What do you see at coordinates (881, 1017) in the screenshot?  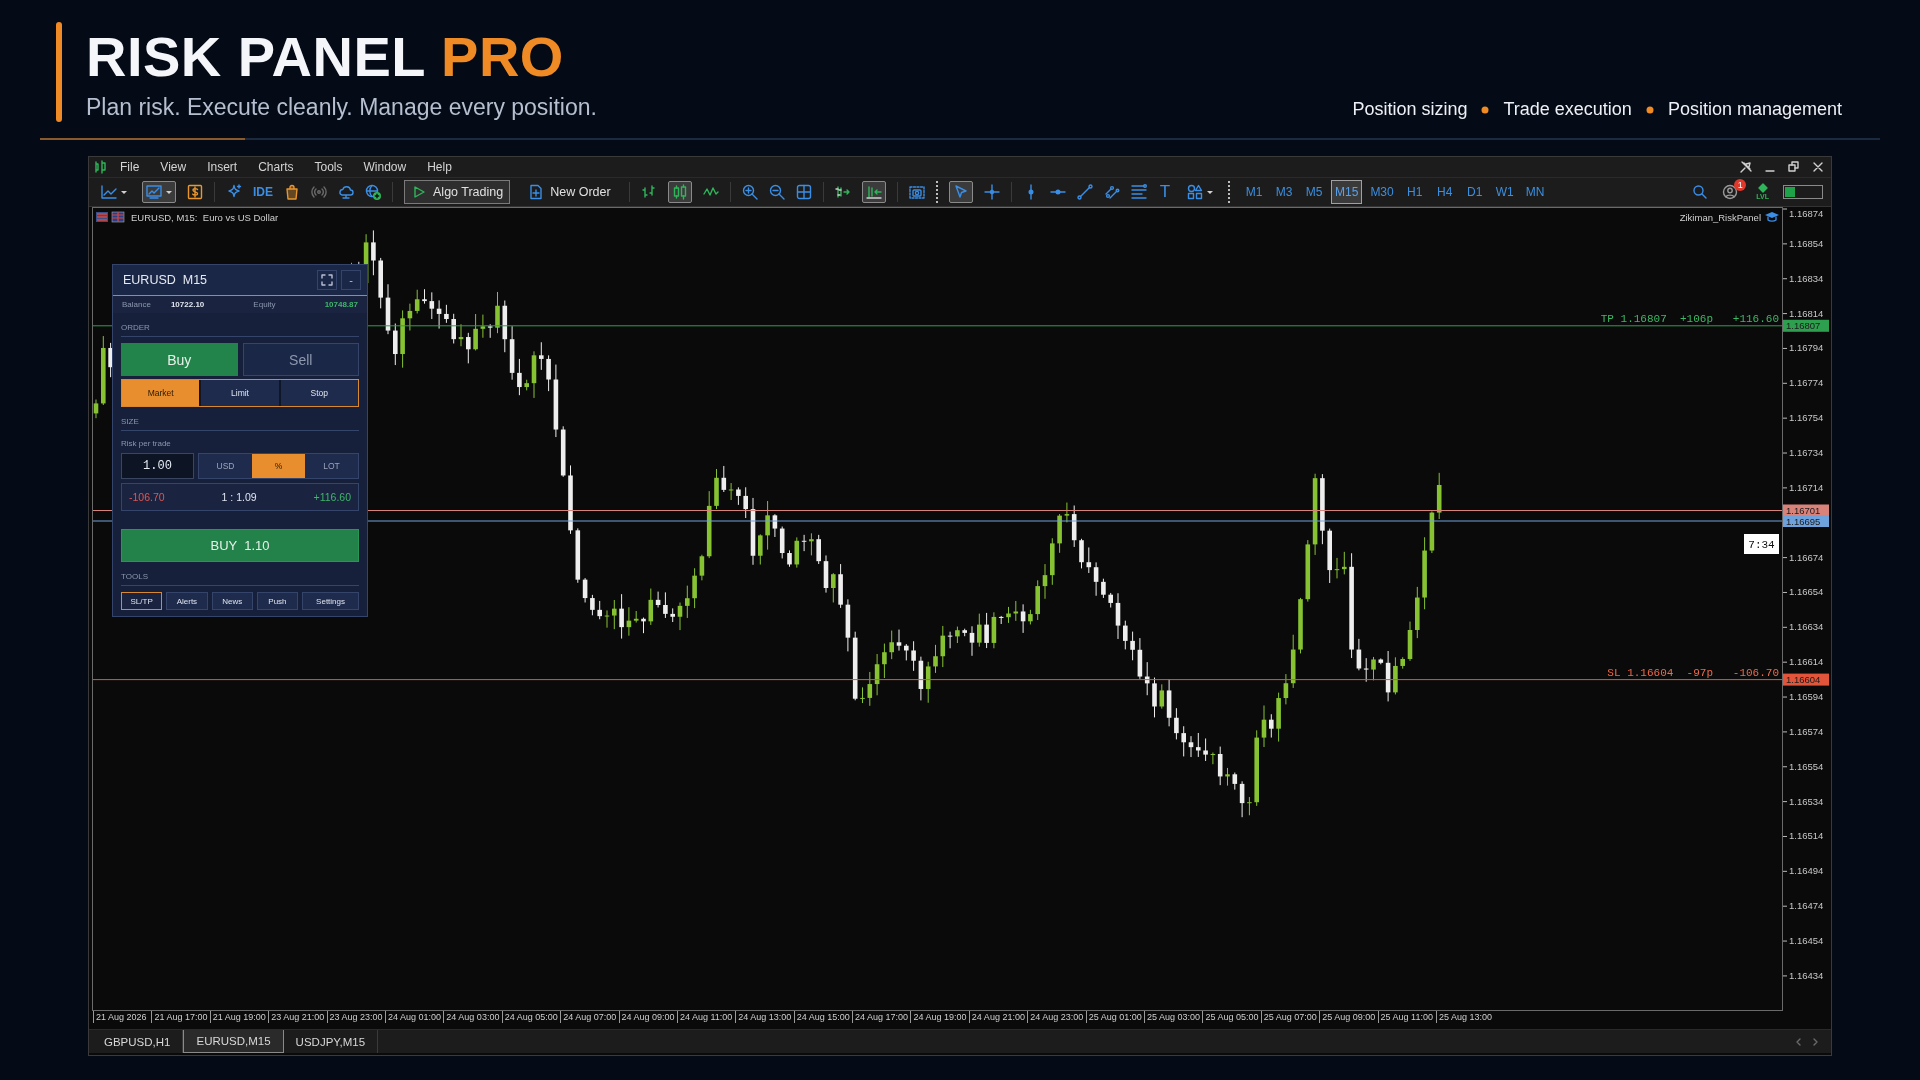 I see `time-label: 24 Aug 17:00` at bounding box center [881, 1017].